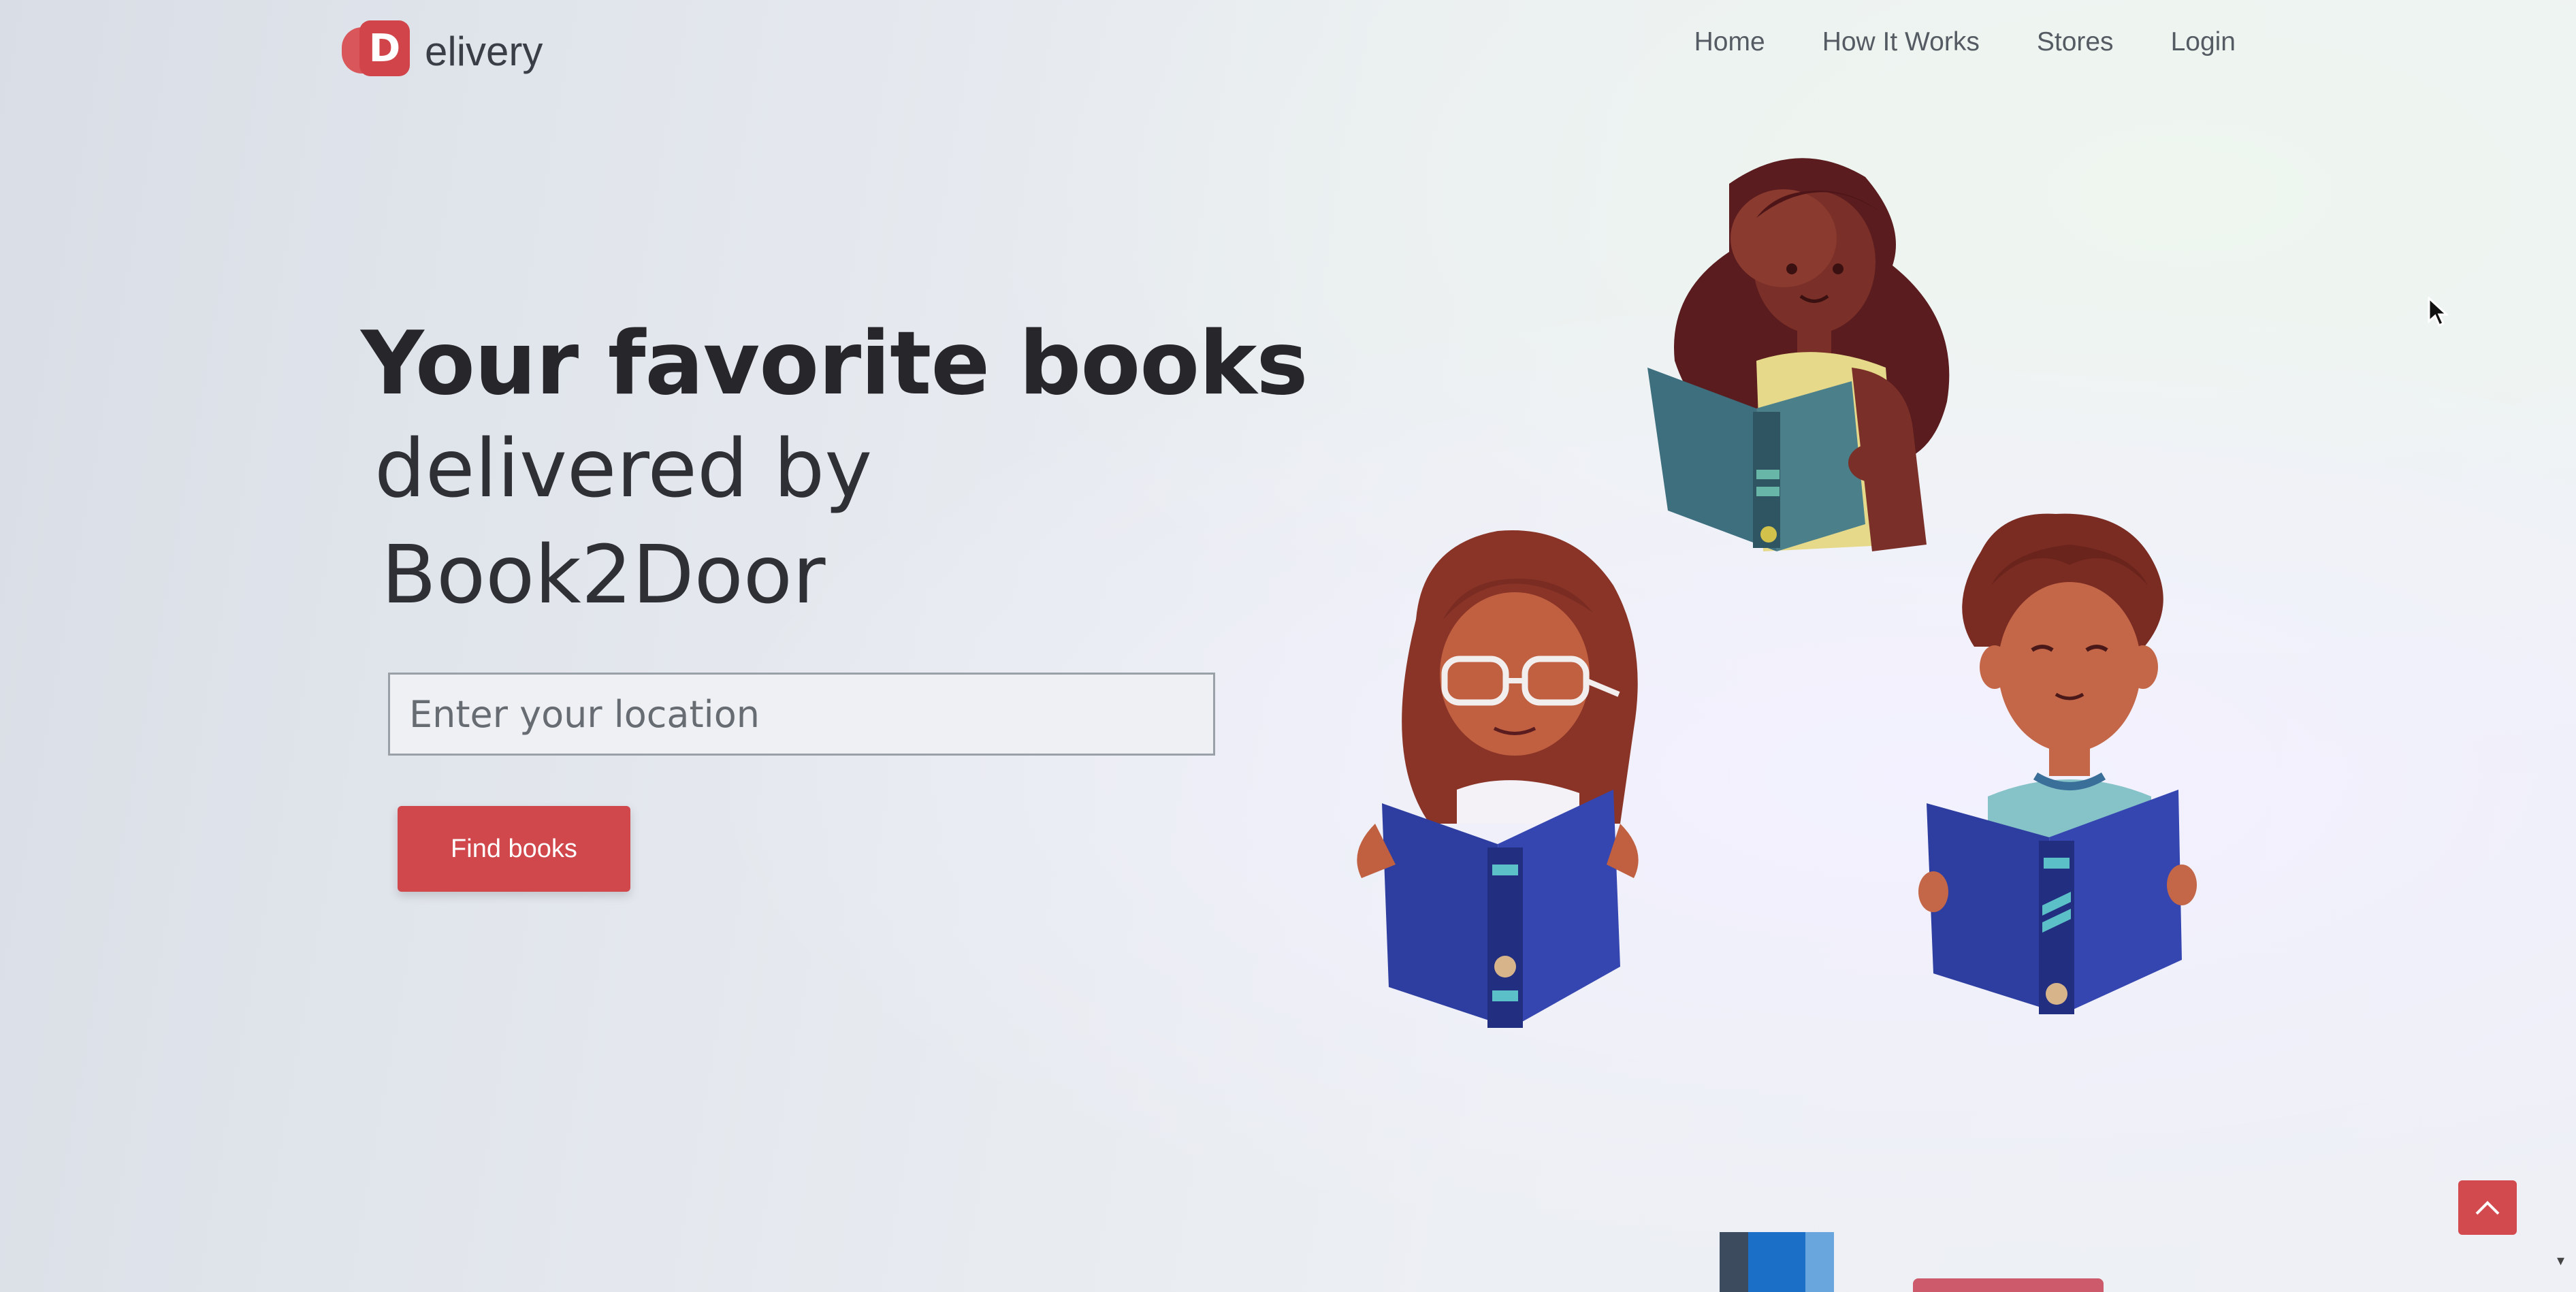 The image size is (2576, 1292). I want to click on girl-reading-left, so click(1498, 779).